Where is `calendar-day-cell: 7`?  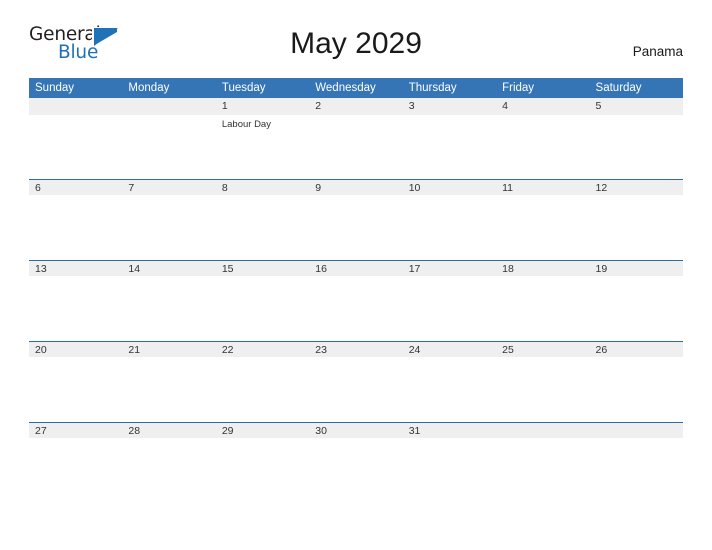 calendar-day-cell: 7 is located at coordinates (169, 219).